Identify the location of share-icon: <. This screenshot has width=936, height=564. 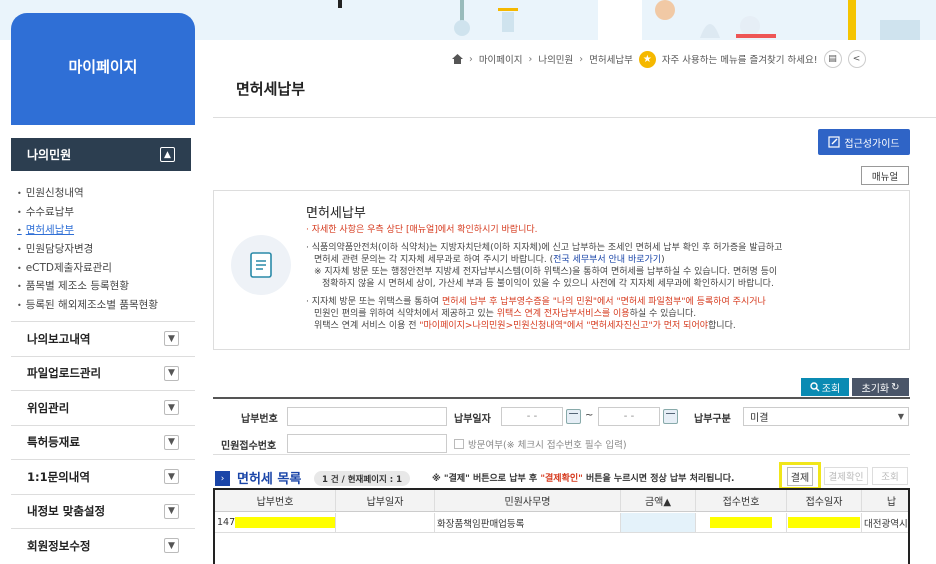
(856, 59).